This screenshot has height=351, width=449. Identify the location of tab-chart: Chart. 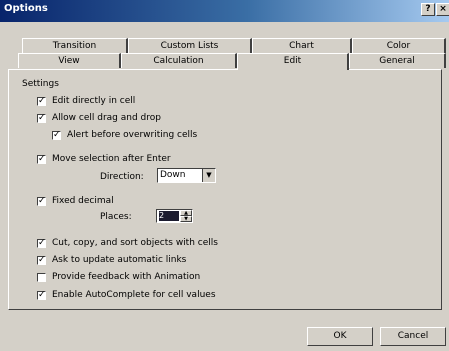
(302, 45).